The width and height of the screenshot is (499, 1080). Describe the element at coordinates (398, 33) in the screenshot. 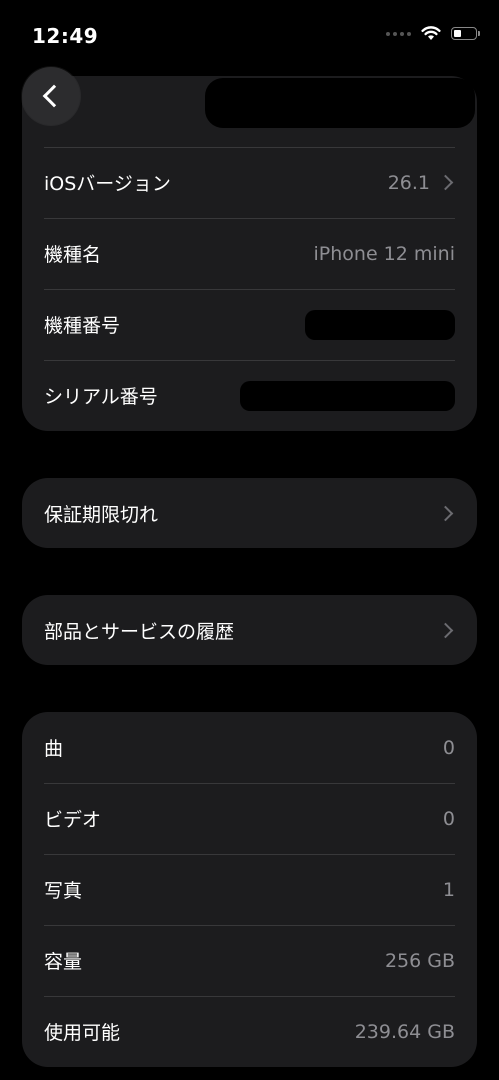

I see `cellular-signal-icon` at that location.